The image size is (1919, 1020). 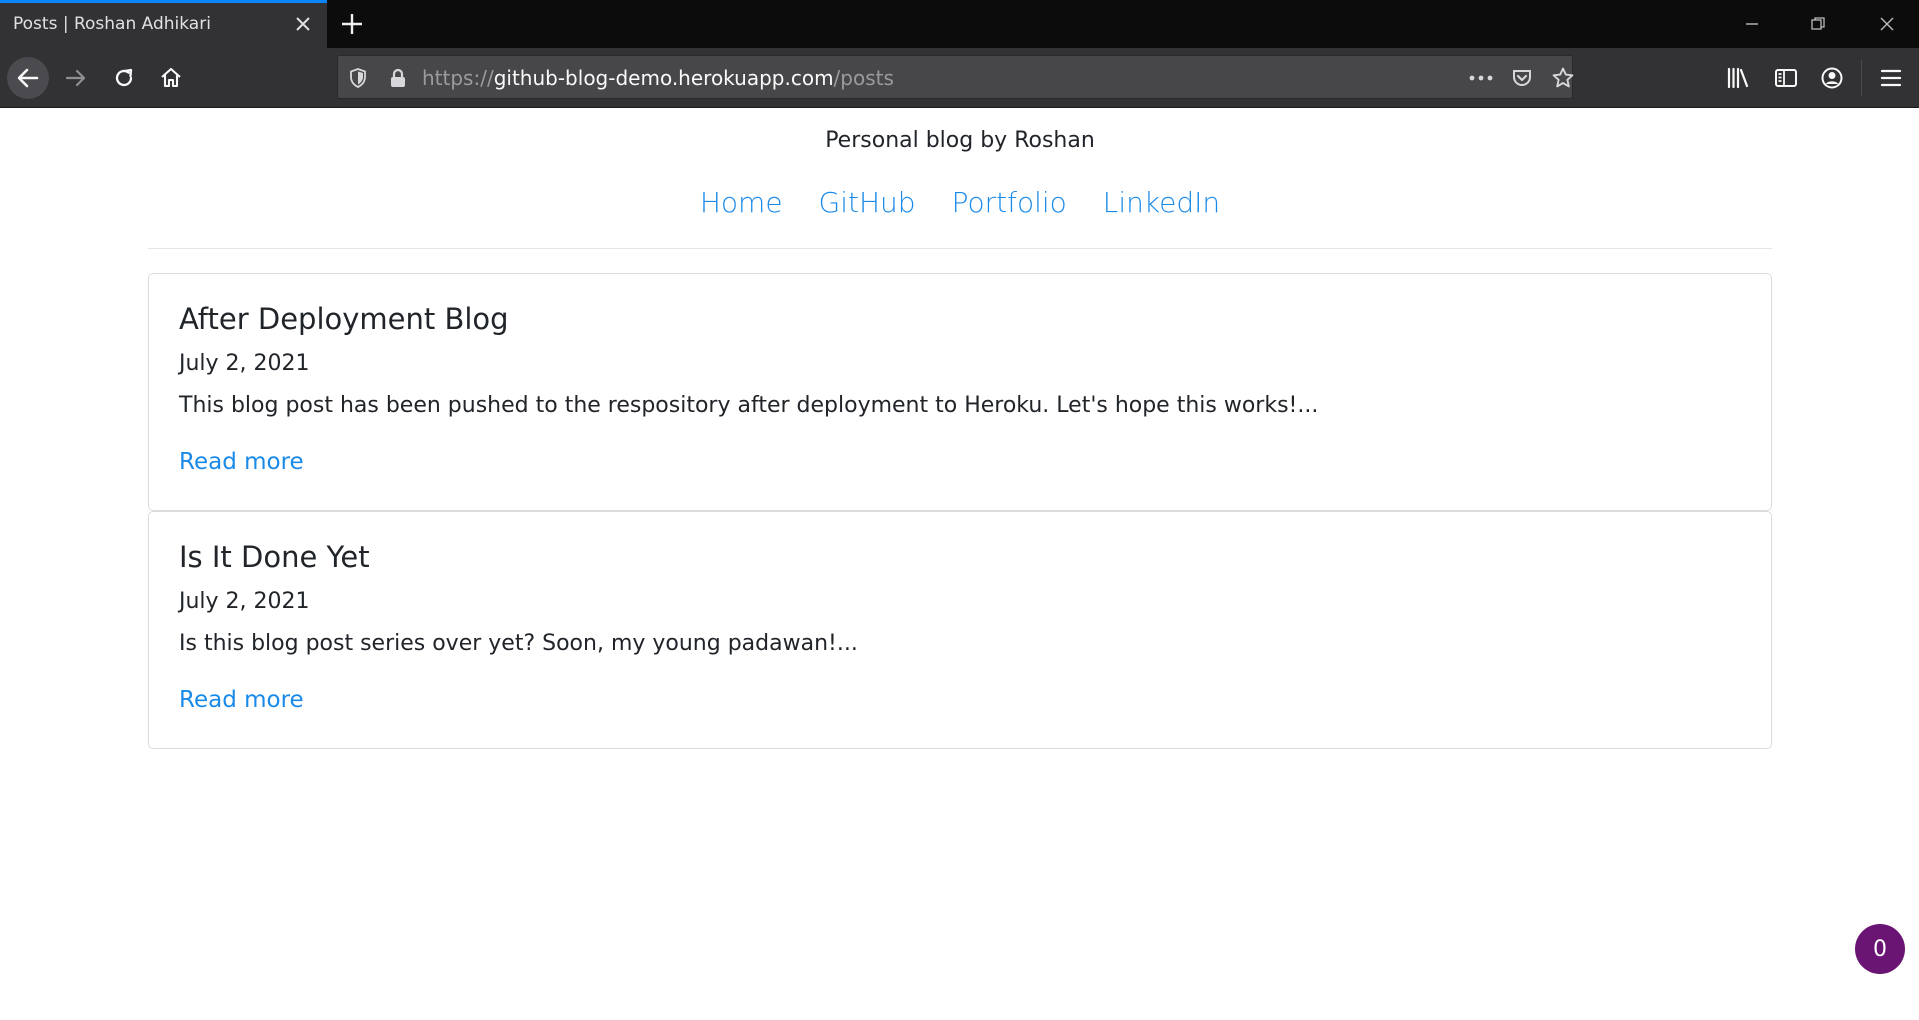 I want to click on home-icon, so click(x=171, y=78).